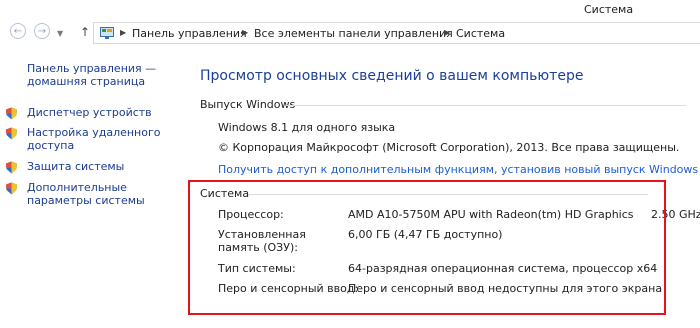 This screenshot has width=700, height=328. Describe the element at coordinates (480, 33) in the screenshot. I see `breadcrumb-system: Система` at that location.